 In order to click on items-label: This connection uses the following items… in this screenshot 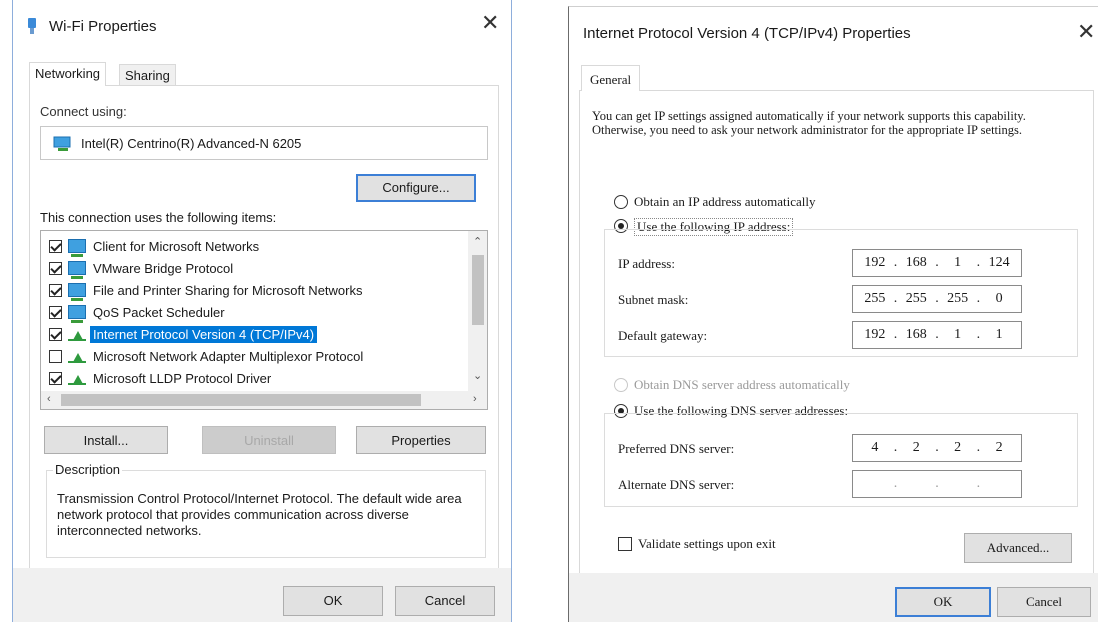, I will do `click(158, 217)`.